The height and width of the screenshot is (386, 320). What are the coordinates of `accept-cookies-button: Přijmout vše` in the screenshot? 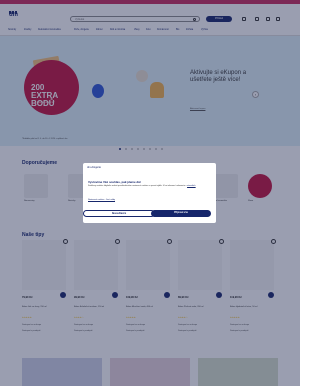 It's located at (181, 213).